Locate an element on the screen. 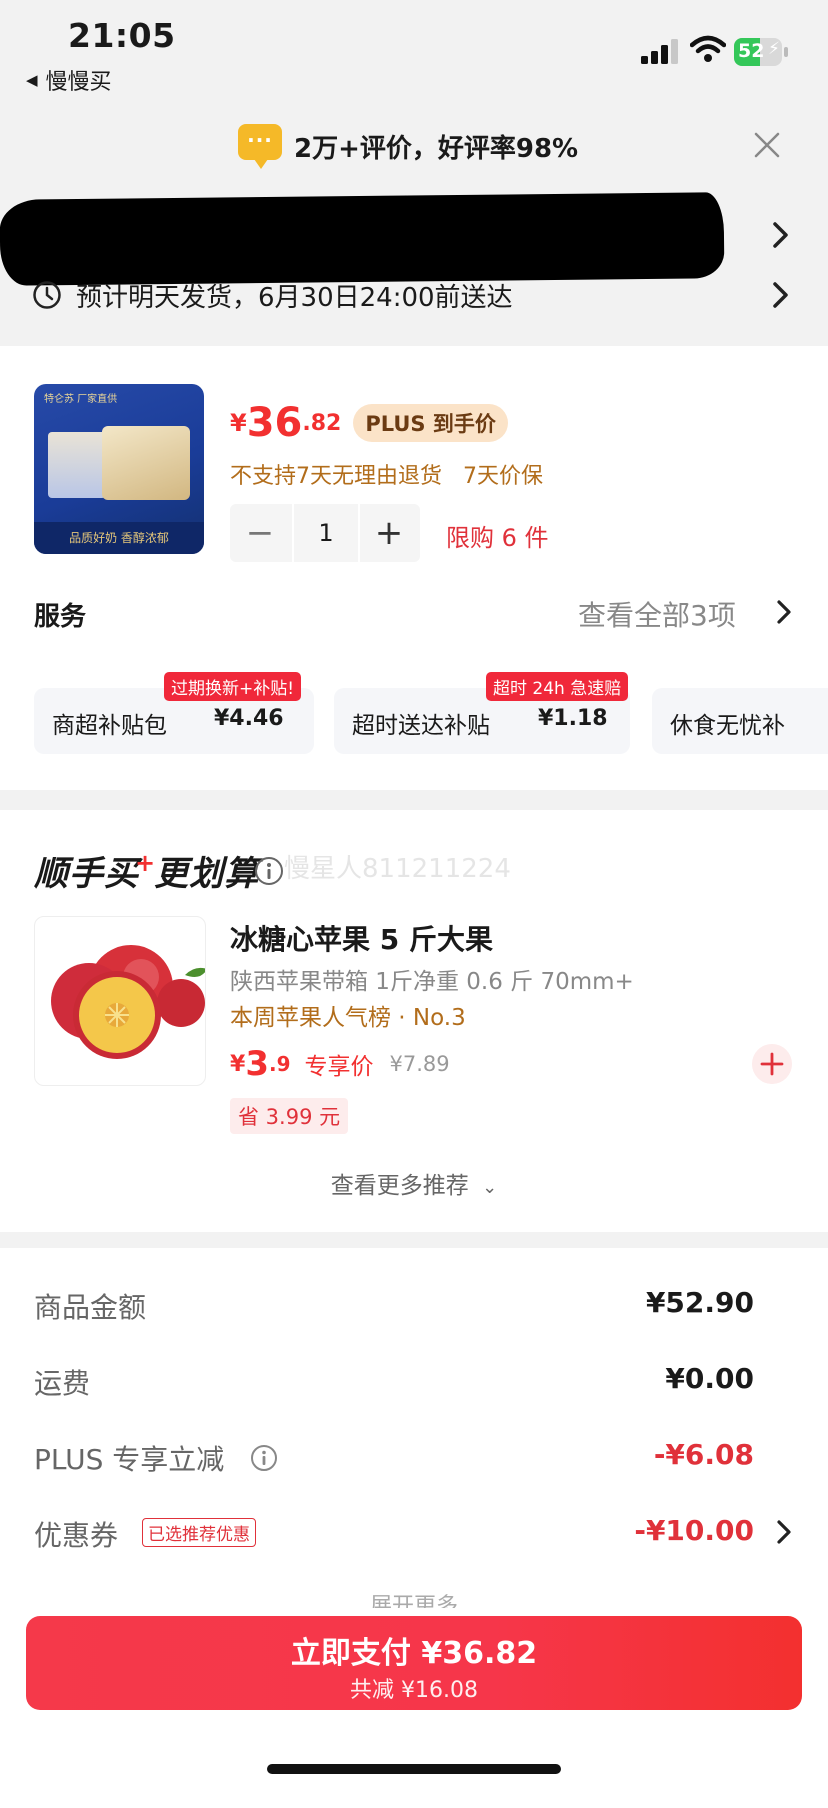 The height and width of the screenshot is (1808, 828). service-price: ¥1.18 is located at coordinates (573, 718).